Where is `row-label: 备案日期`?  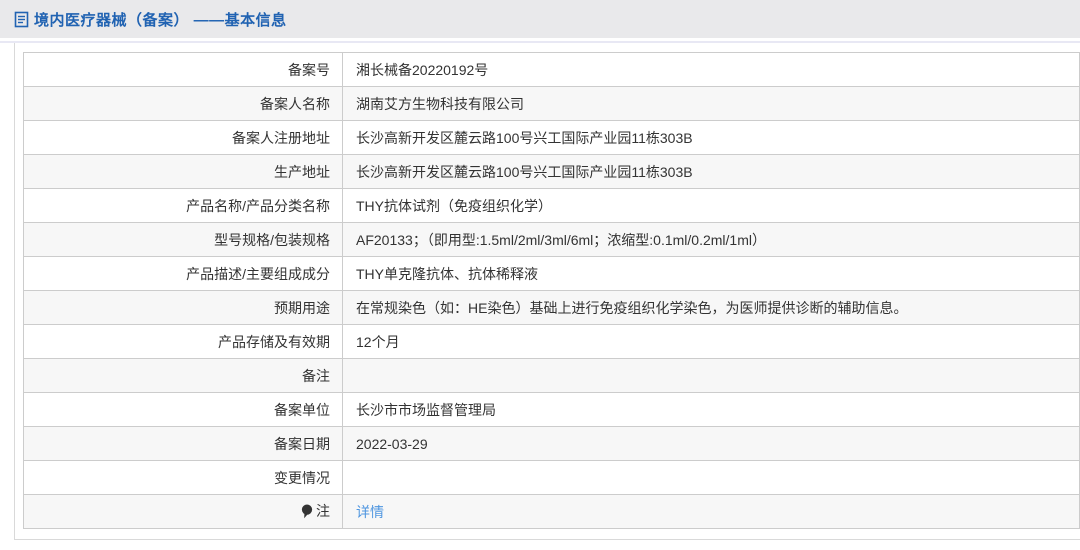 row-label: 备案日期 is located at coordinates (183, 443).